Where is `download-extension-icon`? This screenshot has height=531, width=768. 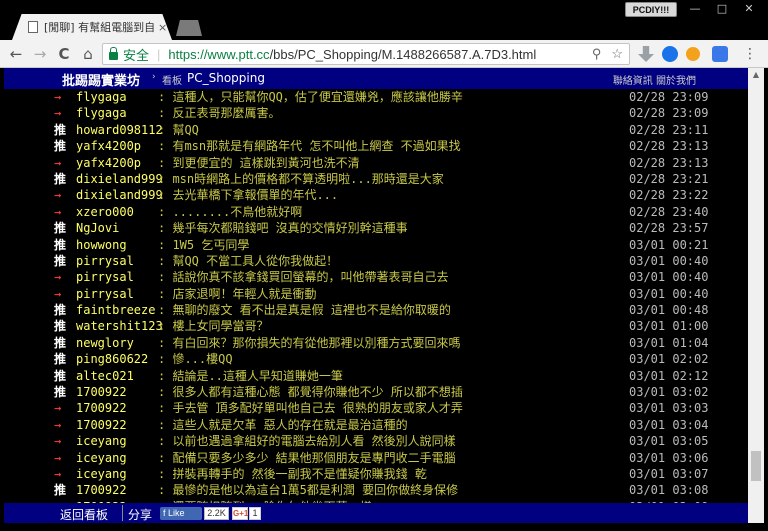 download-extension-icon is located at coordinates (646, 54).